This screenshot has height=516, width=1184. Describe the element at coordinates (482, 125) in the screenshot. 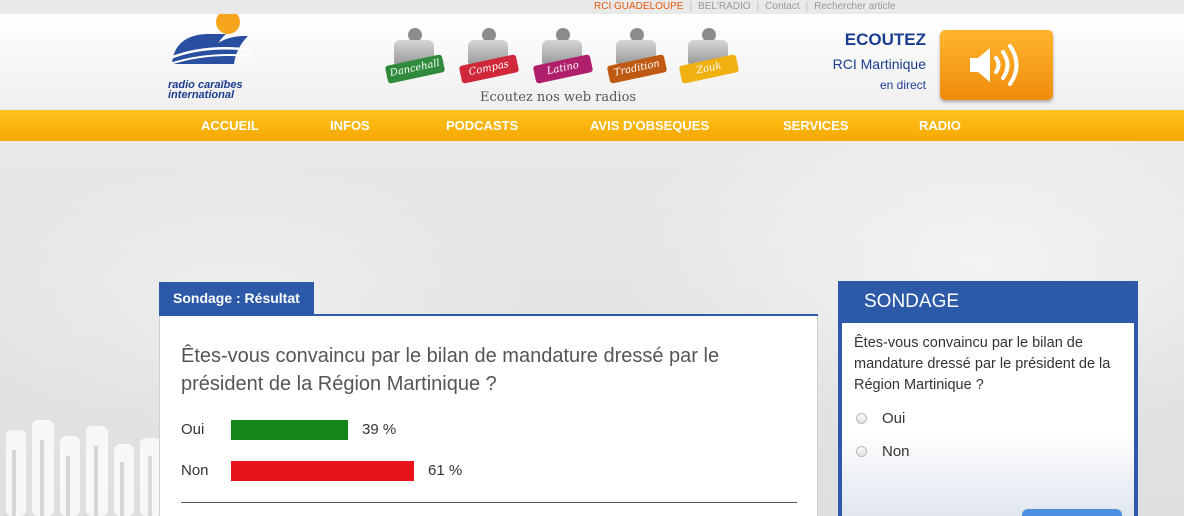

I see `nav-podcasts: PODCASTS` at that location.